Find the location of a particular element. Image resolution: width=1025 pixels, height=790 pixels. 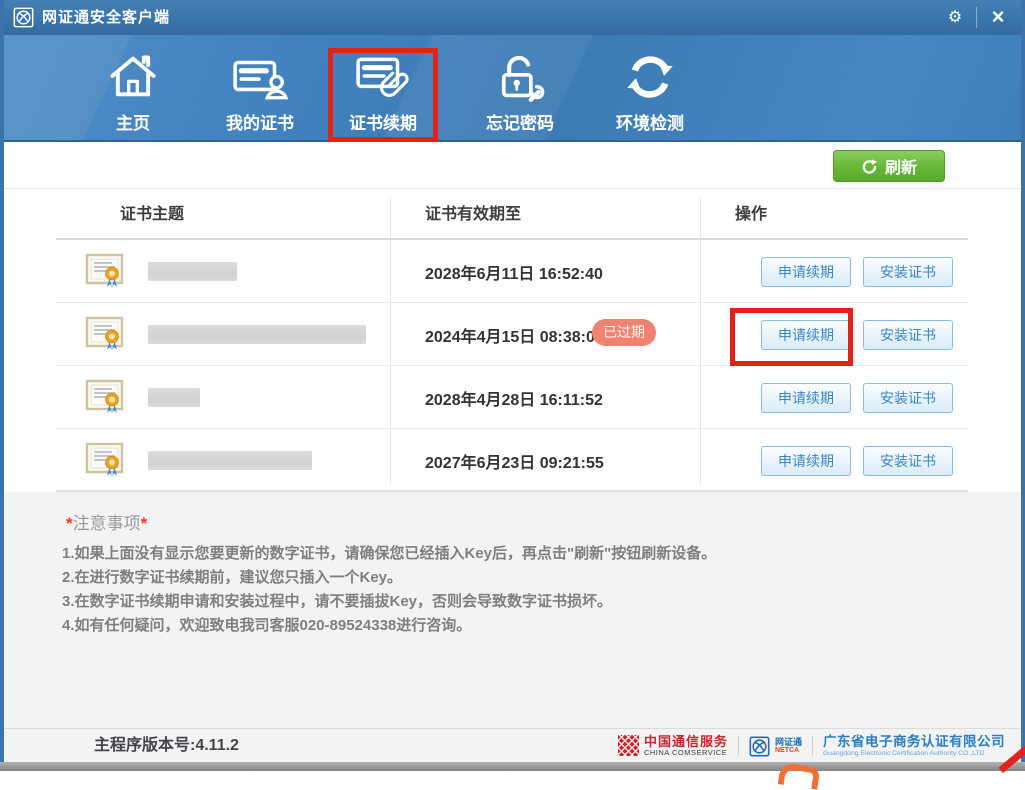

logo-title: 网证通 is located at coordinates (788, 742).